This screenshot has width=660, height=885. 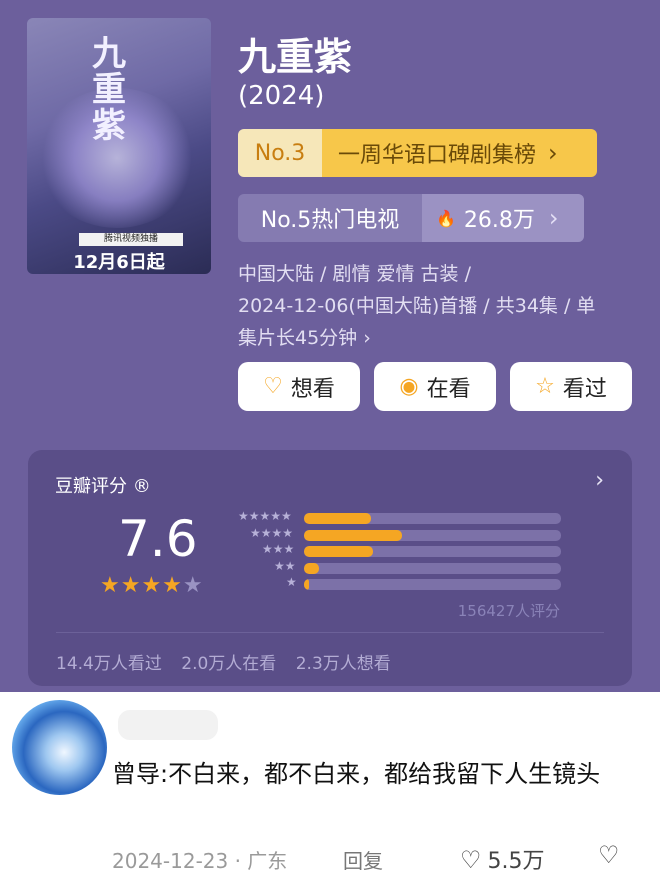 What do you see at coordinates (499, 220) in the screenshot?
I see `hot-count: 26.8万` at bounding box center [499, 220].